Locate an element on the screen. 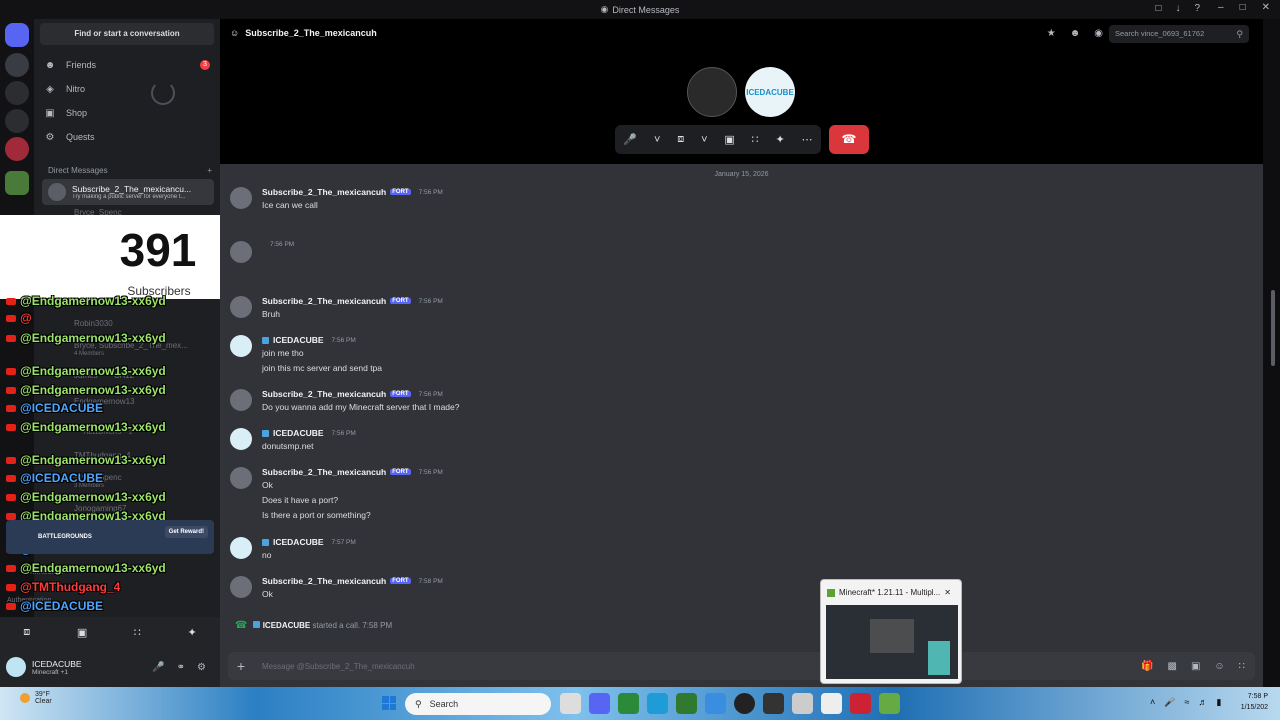  youtube-icon is located at coordinates (11, 606).